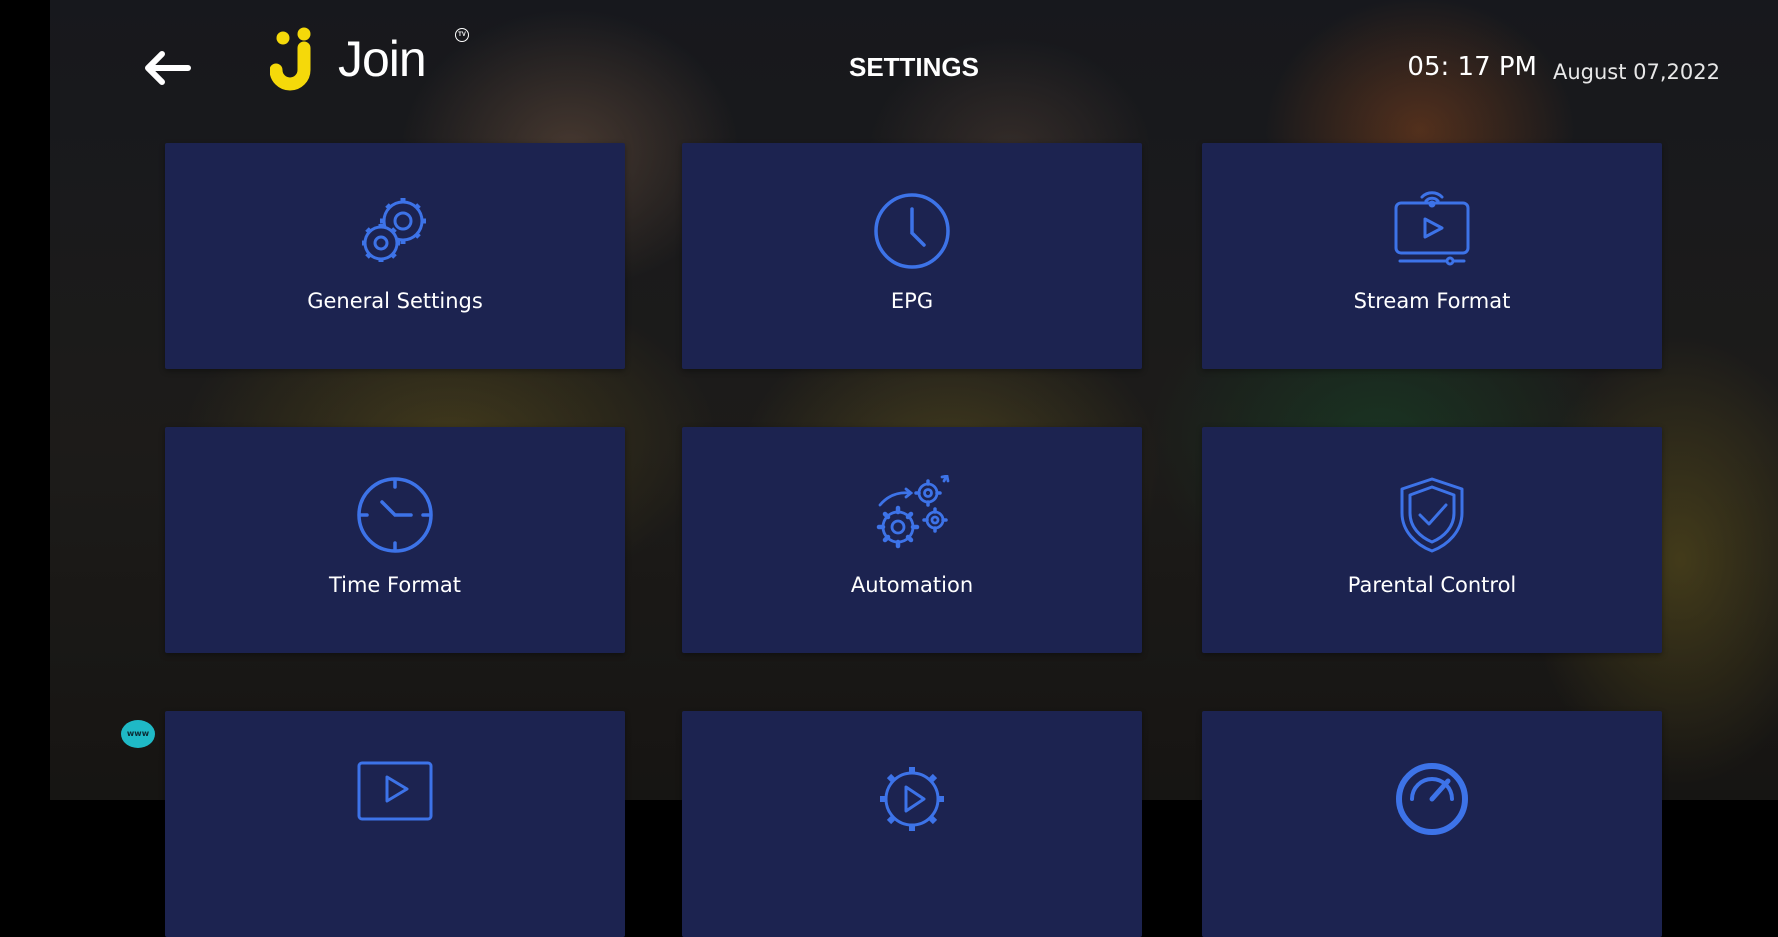  I want to click on gear-play-icon, so click(912, 799).